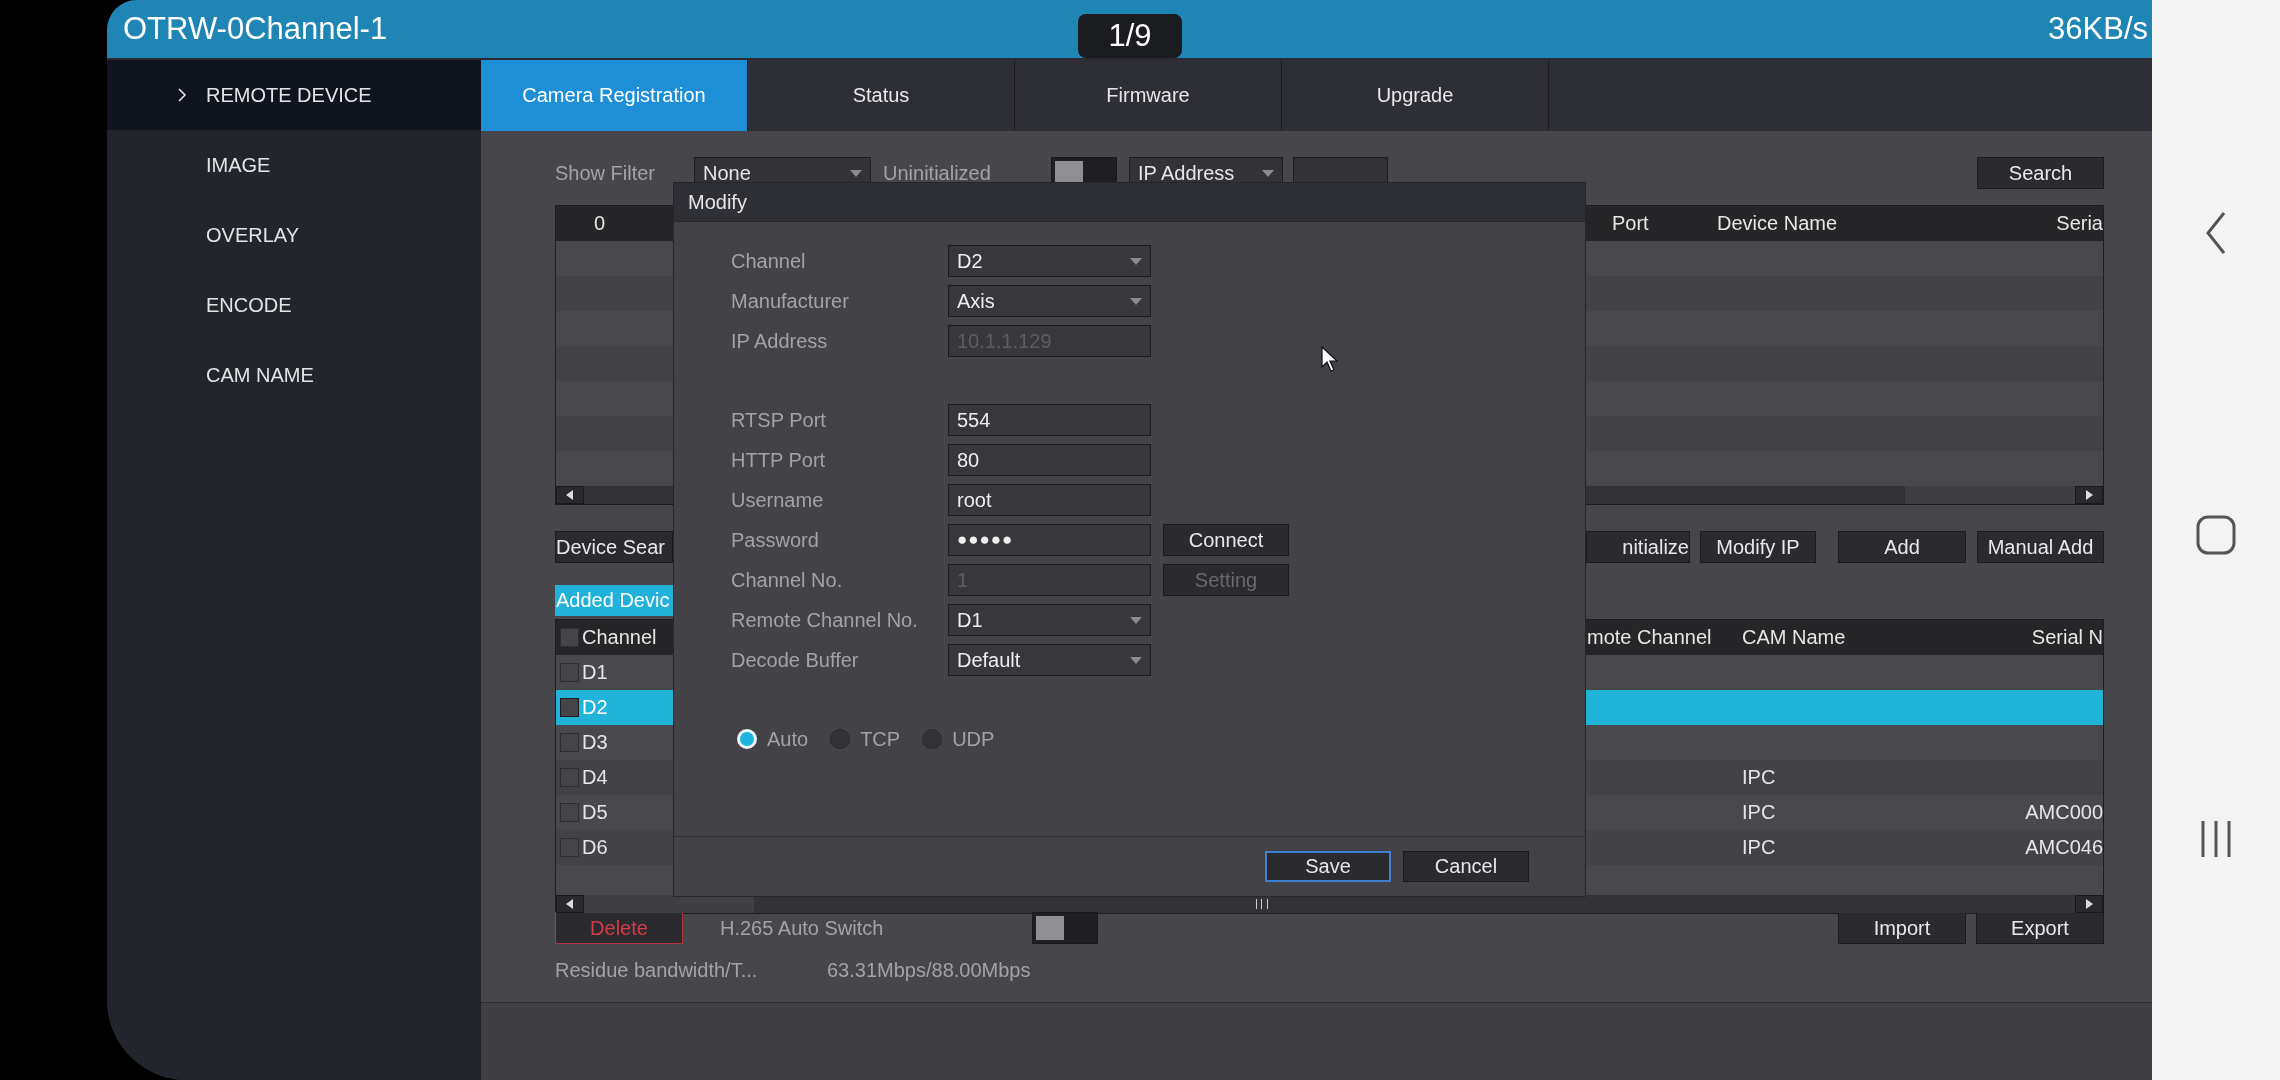 This screenshot has width=2280, height=1080. What do you see at coordinates (606, 173) in the screenshot?
I see `filter-label: Show Filter` at bounding box center [606, 173].